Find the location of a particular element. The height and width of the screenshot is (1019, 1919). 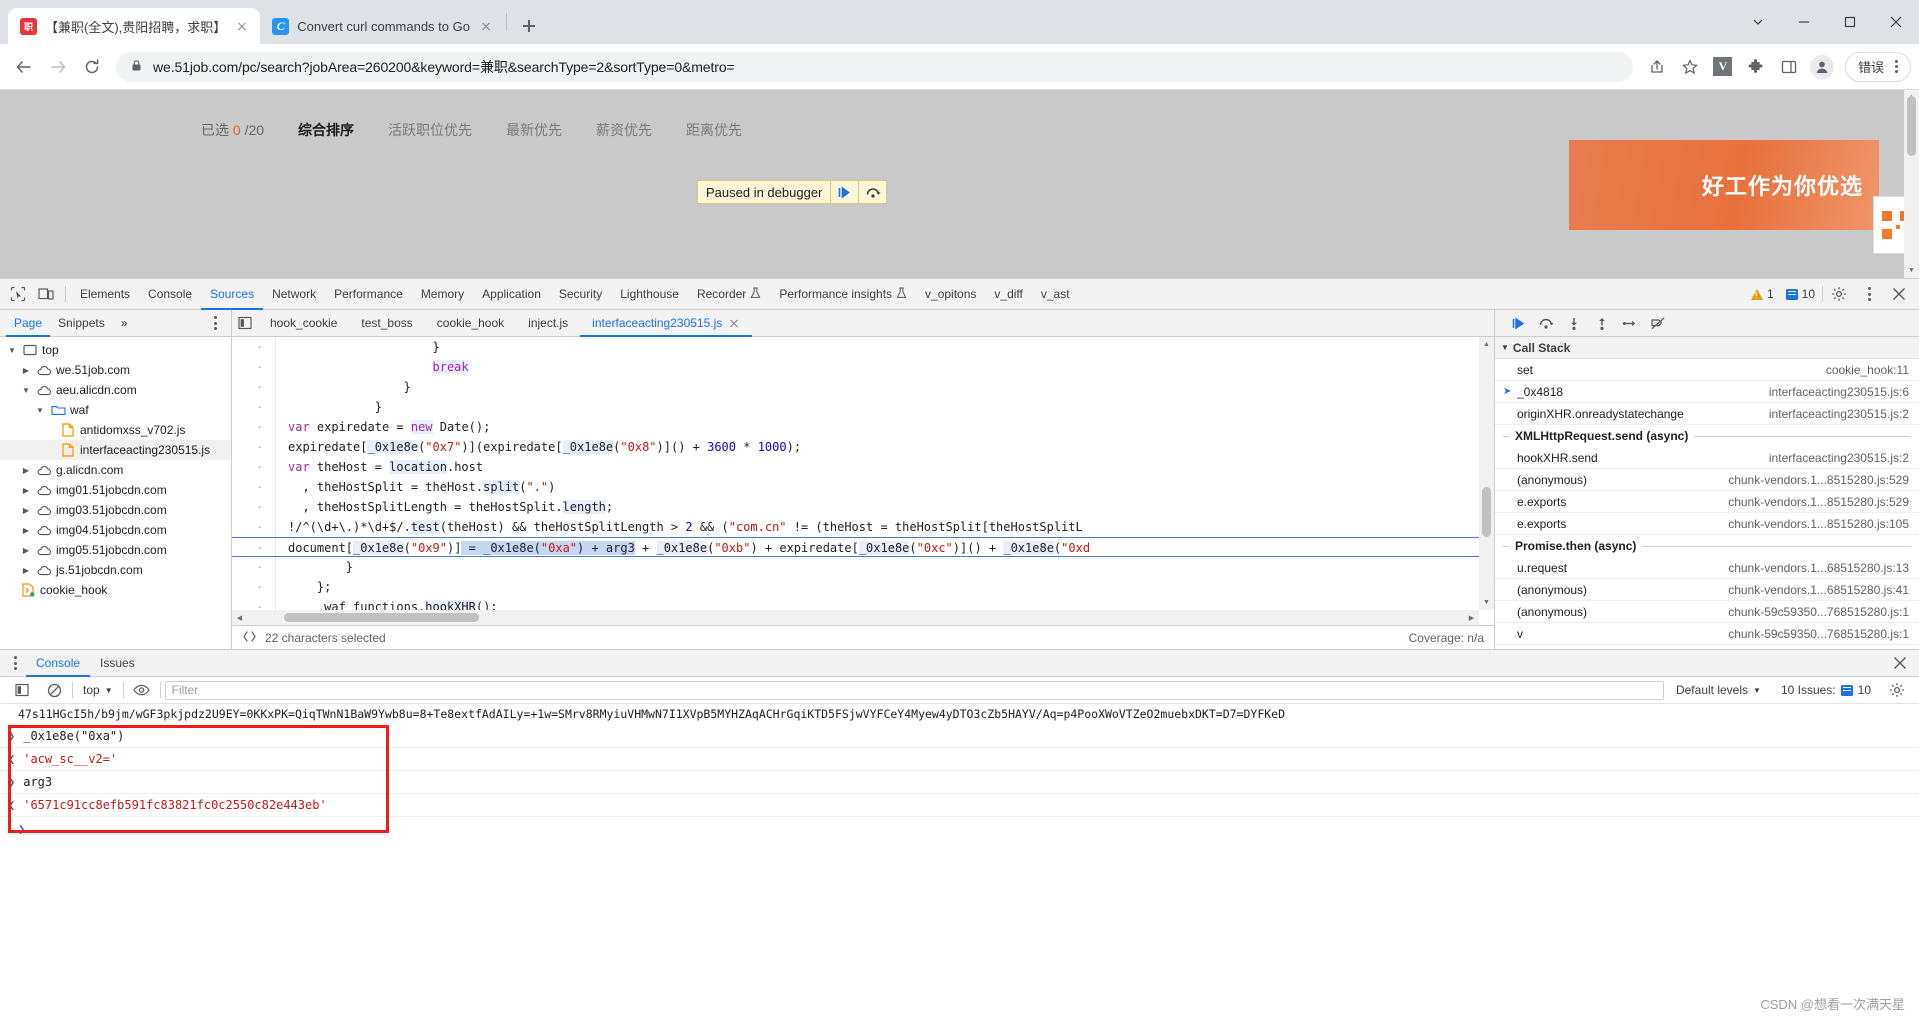

tab-security: Security is located at coordinates (580, 294).